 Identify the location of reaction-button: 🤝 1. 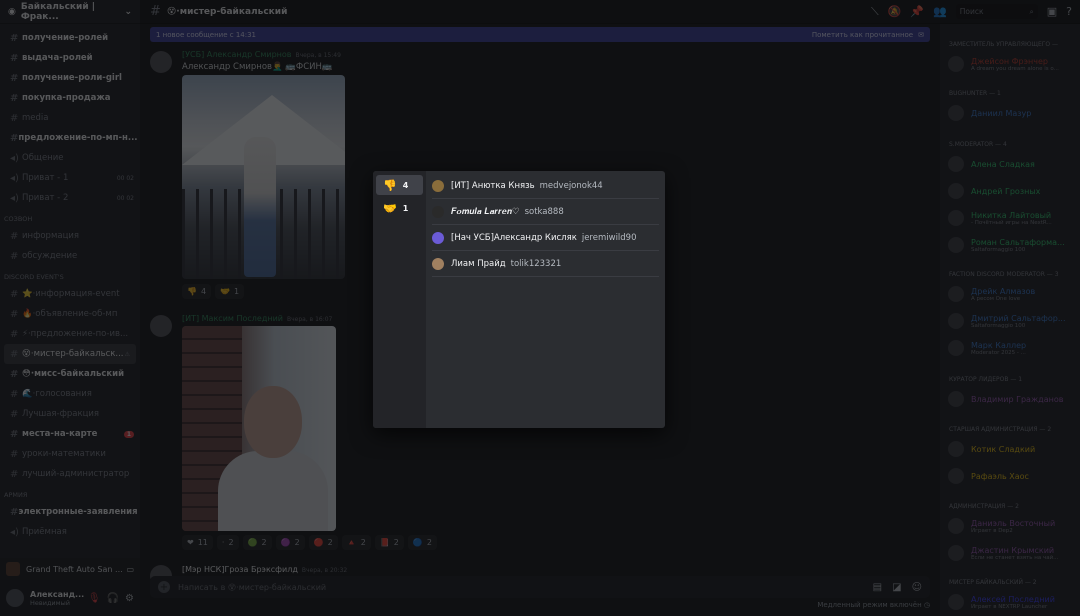
(230, 291).